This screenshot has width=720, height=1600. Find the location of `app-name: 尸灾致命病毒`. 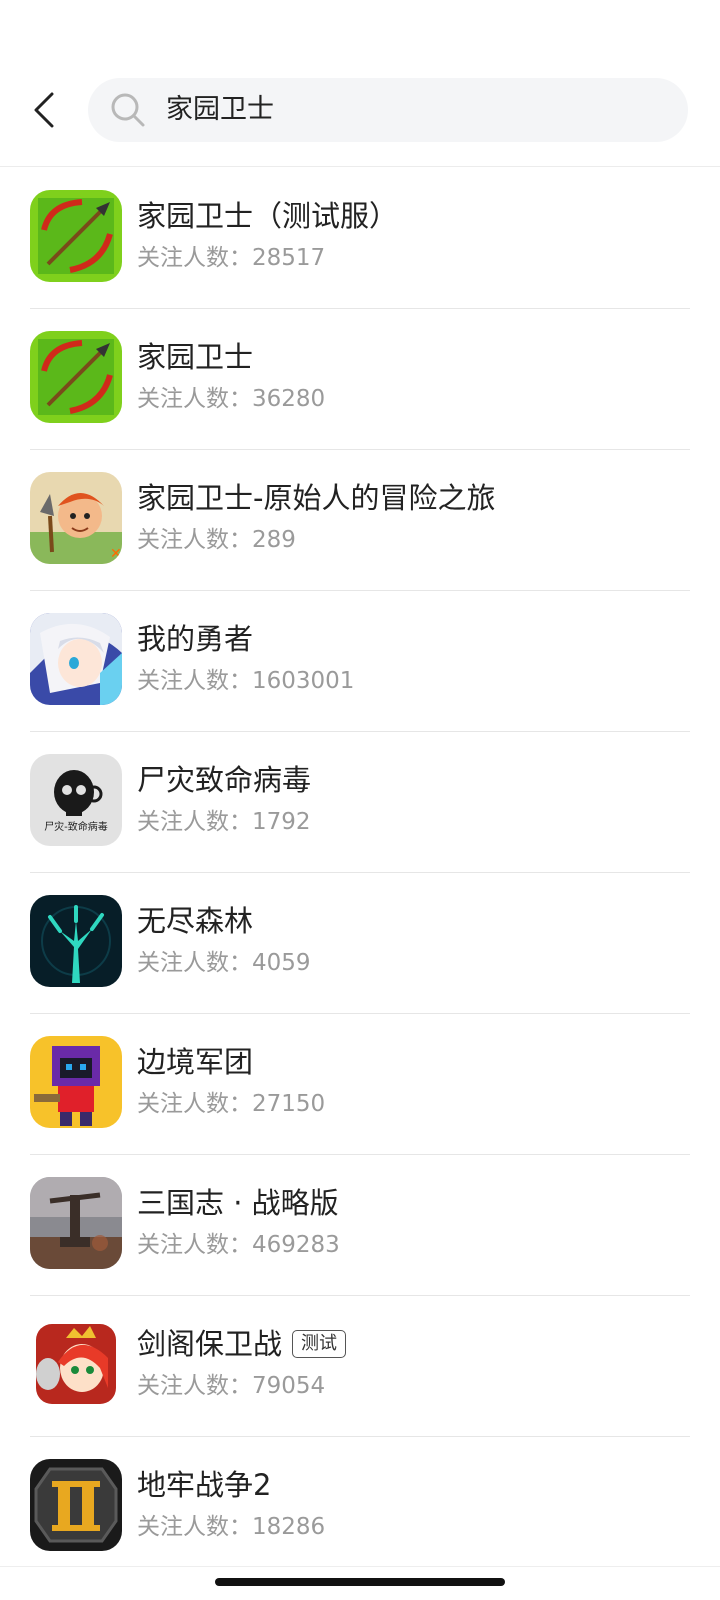

app-name: 尸灾致命病毒 is located at coordinates (224, 780).